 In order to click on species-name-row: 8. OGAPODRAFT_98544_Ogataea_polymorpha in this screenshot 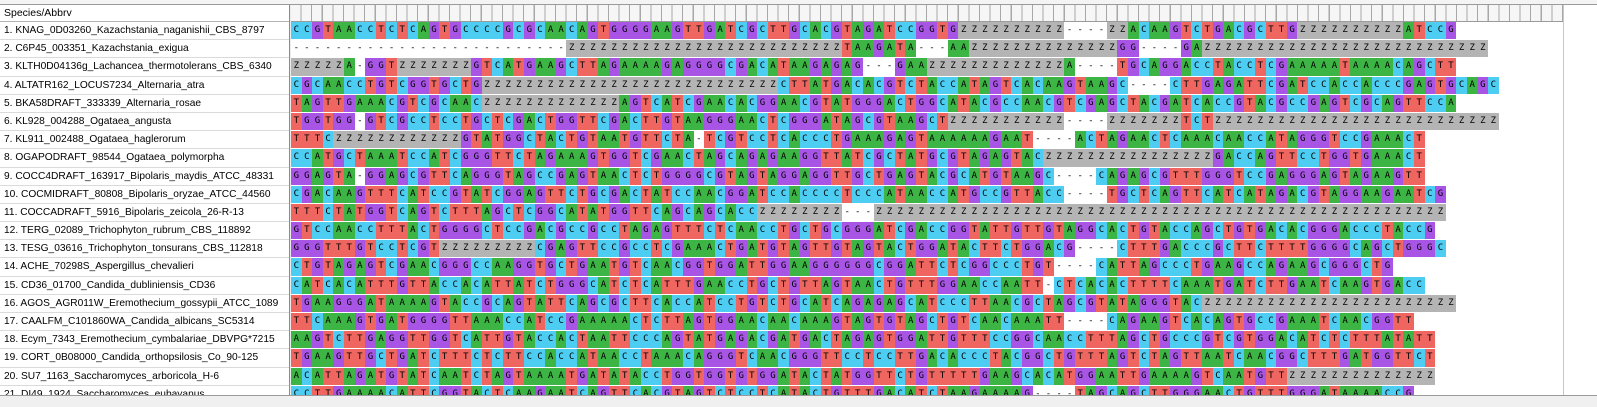, I will do `click(144, 158)`.